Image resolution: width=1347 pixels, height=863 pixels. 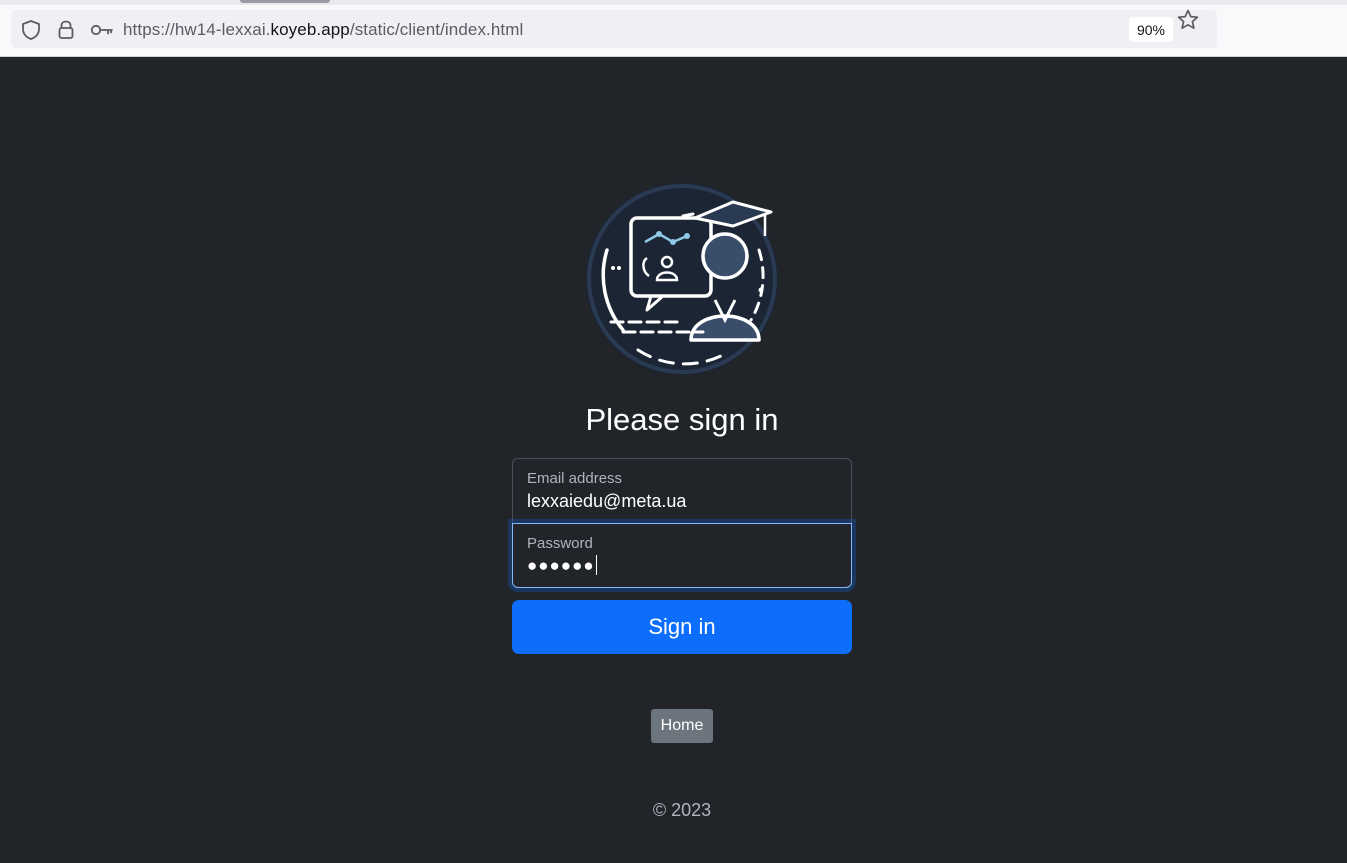 What do you see at coordinates (102, 30) in the screenshot?
I see `key-icon` at bounding box center [102, 30].